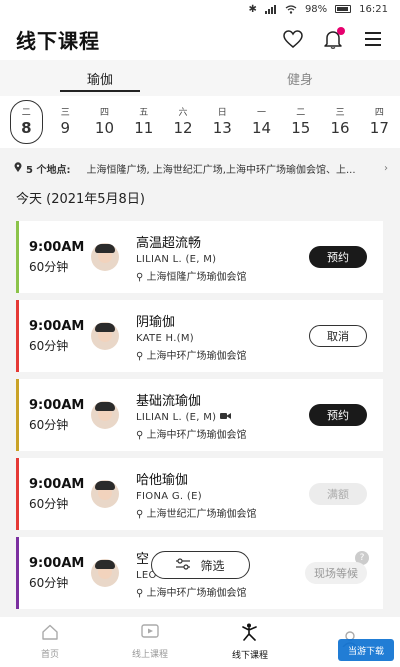  I want to click on date-day: 16, so click(340, 127).